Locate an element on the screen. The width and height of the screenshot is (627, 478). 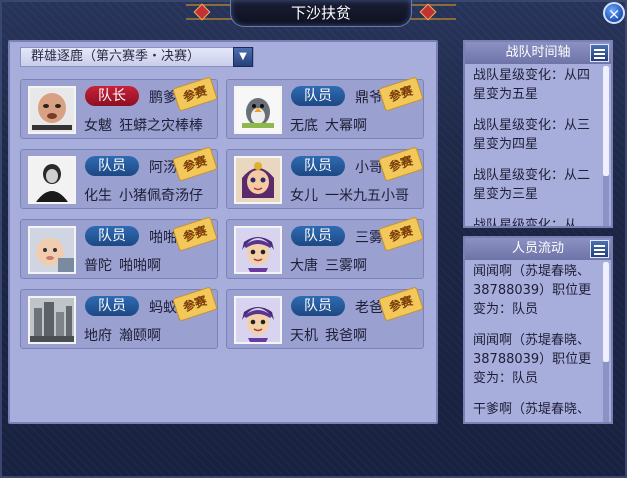
rain-city-avatar is located at coordinates (52, 320).